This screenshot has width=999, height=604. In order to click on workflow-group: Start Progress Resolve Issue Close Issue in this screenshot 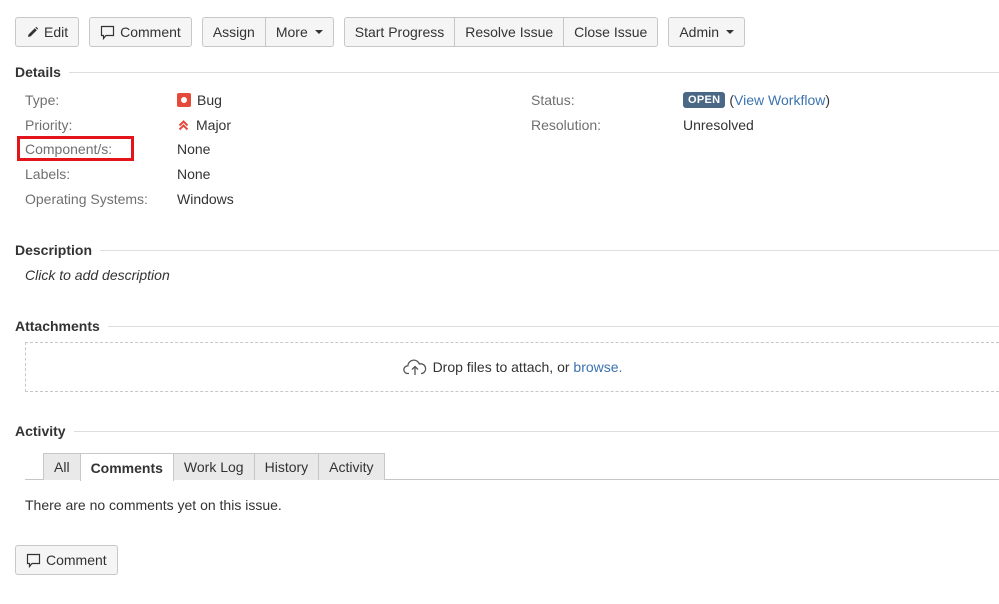, I will do `click(501, 32)`.